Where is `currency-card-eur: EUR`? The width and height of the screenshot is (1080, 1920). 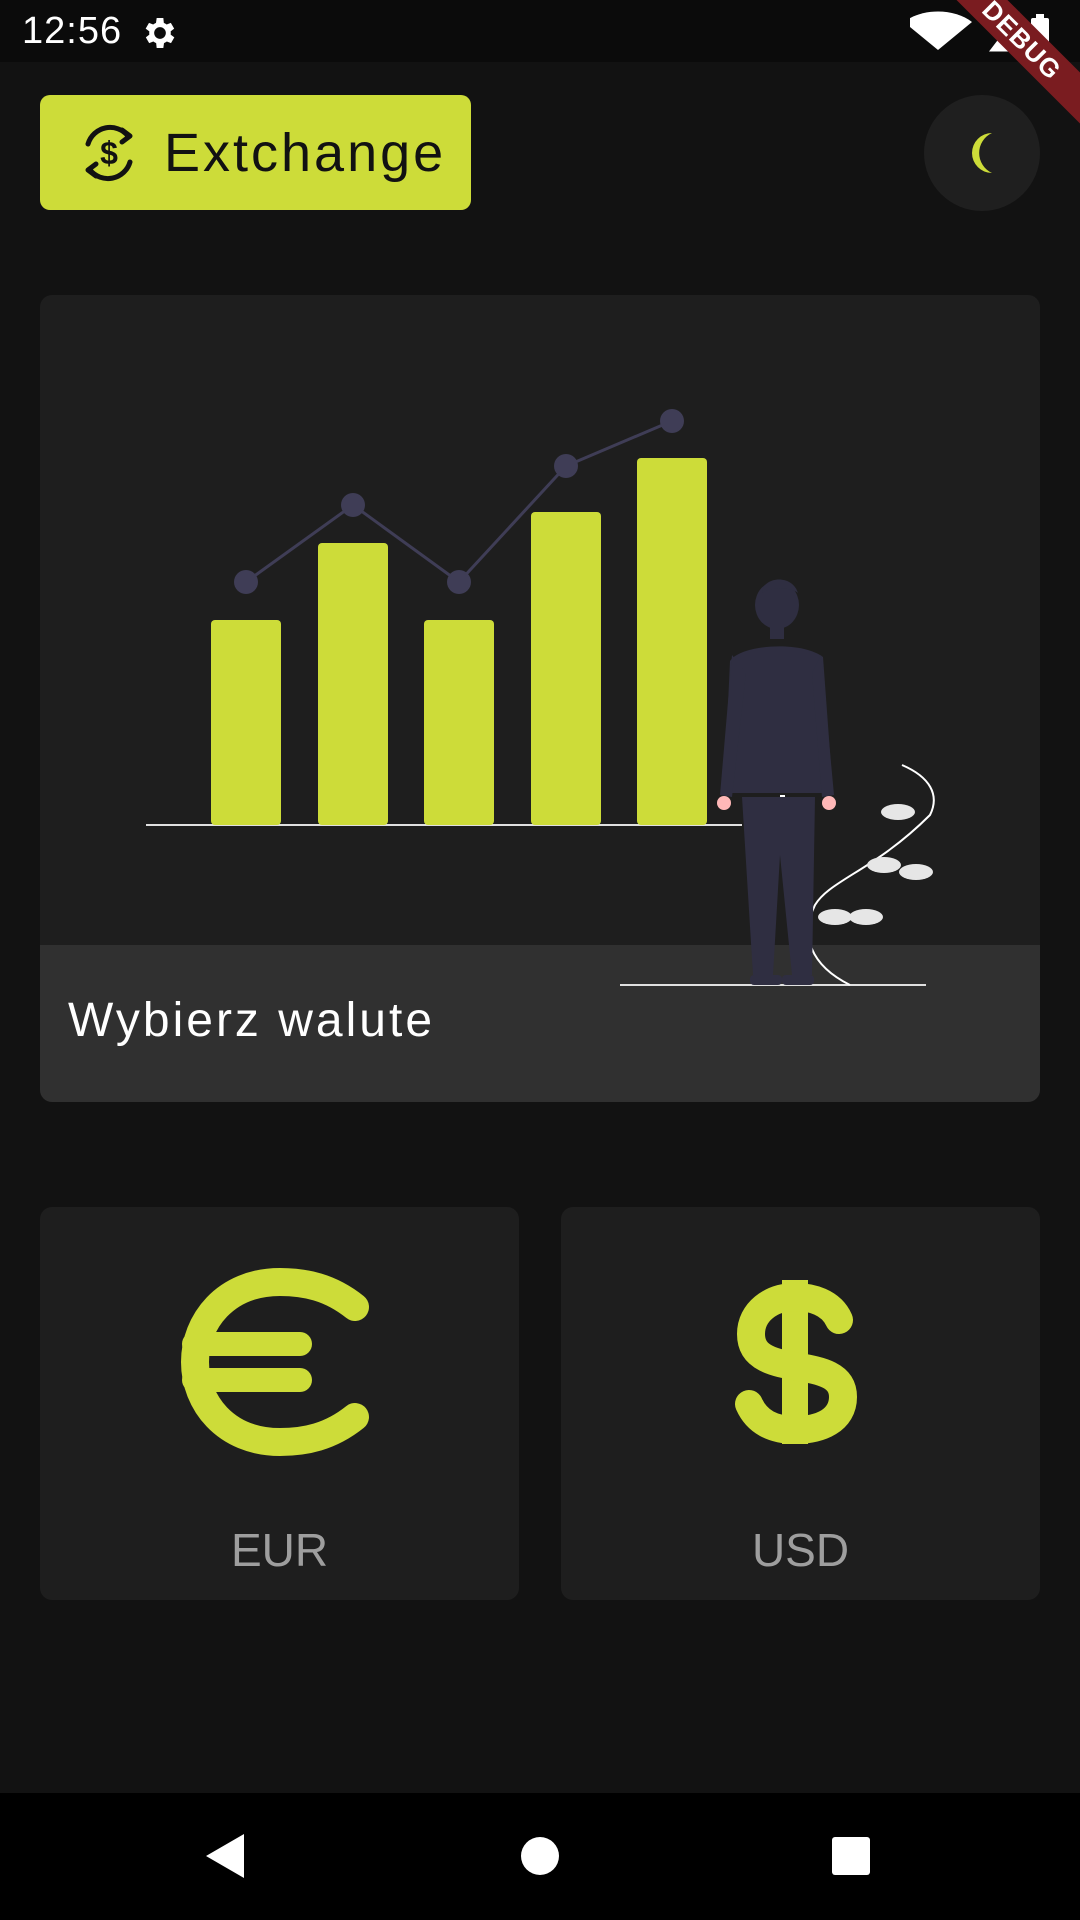 currency-card-eur: EUR is located at coordinates (279, 1403).